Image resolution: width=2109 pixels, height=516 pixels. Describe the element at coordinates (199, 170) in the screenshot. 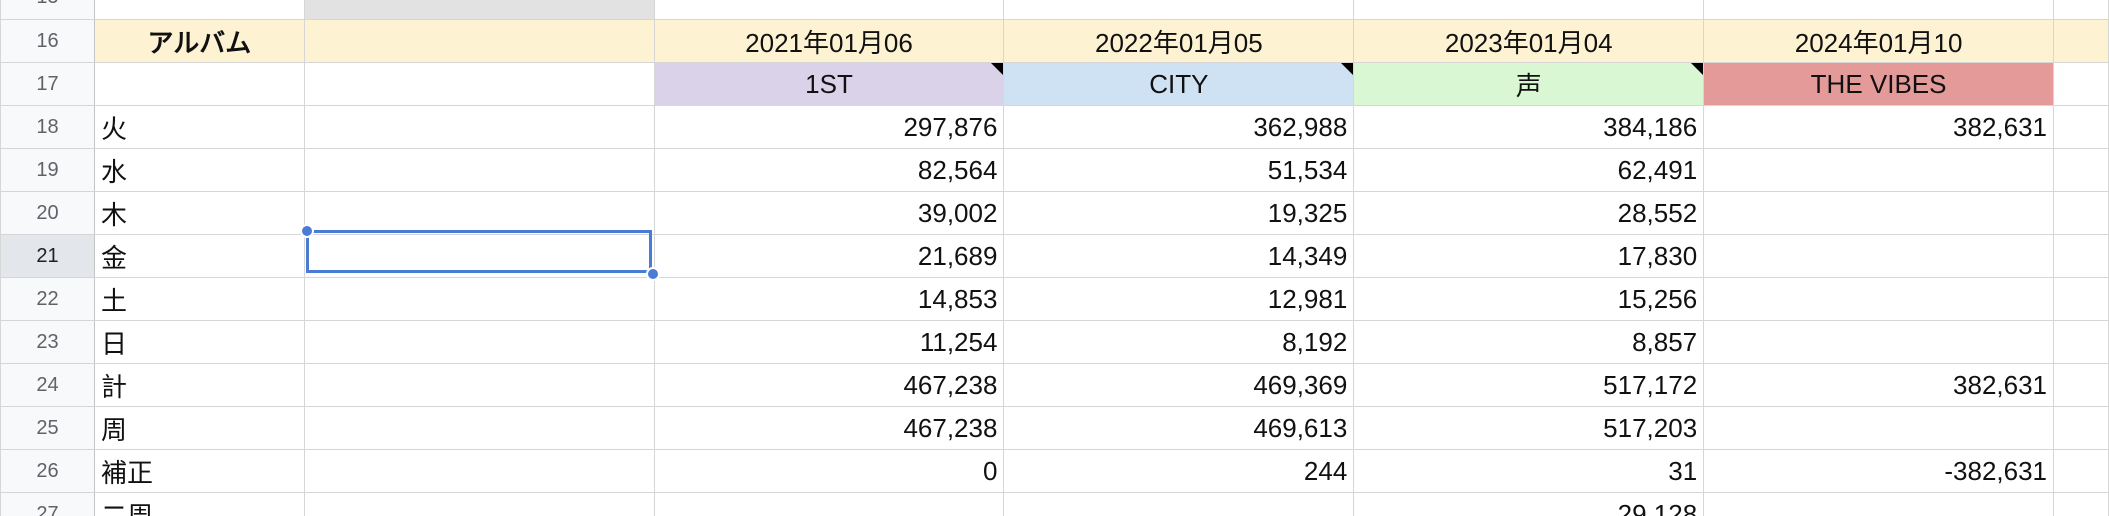

I see `row-label-cell: 水` at that location.